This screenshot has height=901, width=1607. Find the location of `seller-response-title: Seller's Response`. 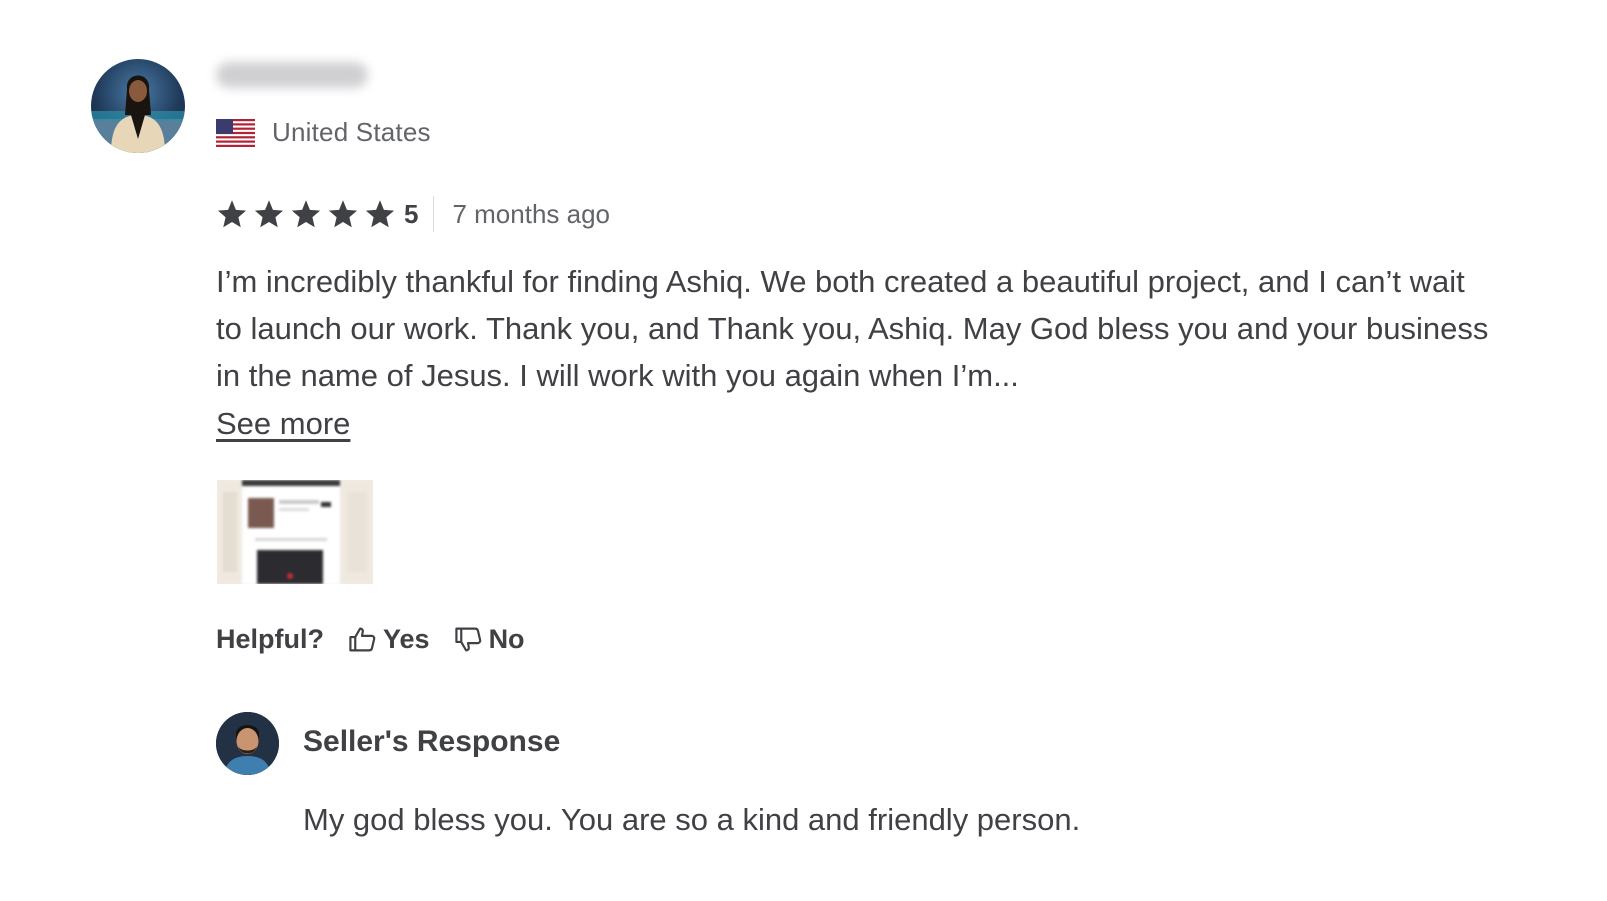

seller-response-title: Seller's Response is located at coordinates (432, 741).